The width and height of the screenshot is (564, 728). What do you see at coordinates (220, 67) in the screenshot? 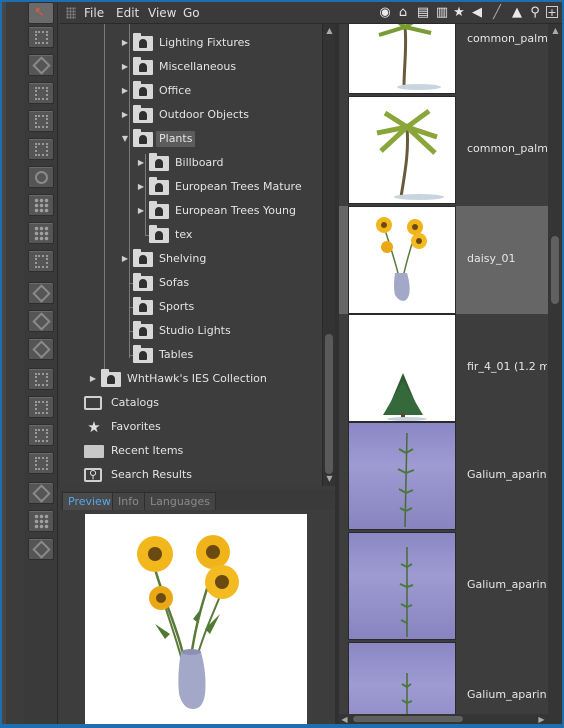
I see `tree-item: ▶ Miscellaneous` at bounding box center [220, 67].